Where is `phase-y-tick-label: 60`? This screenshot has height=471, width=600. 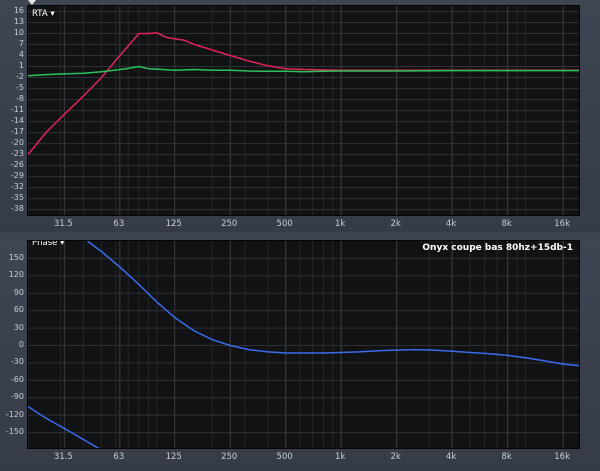 phase-y-tick-label: 60 is located at coordinates (18, 310).